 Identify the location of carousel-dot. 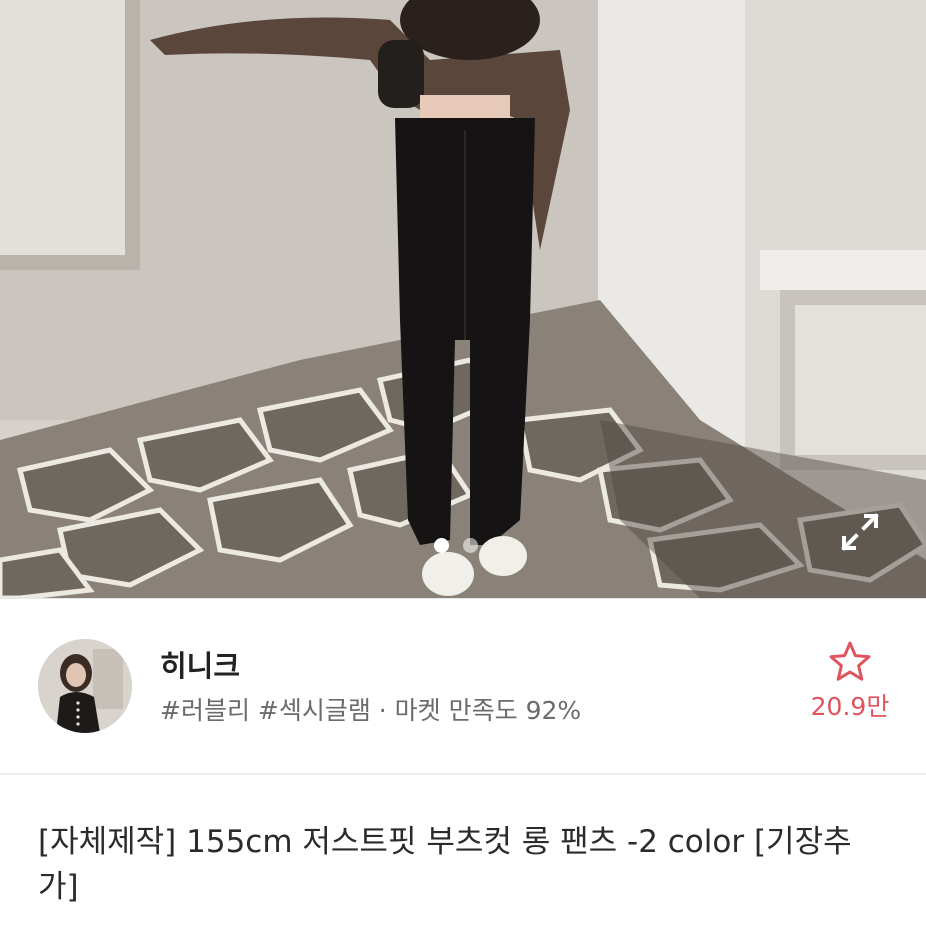
(470, 545).